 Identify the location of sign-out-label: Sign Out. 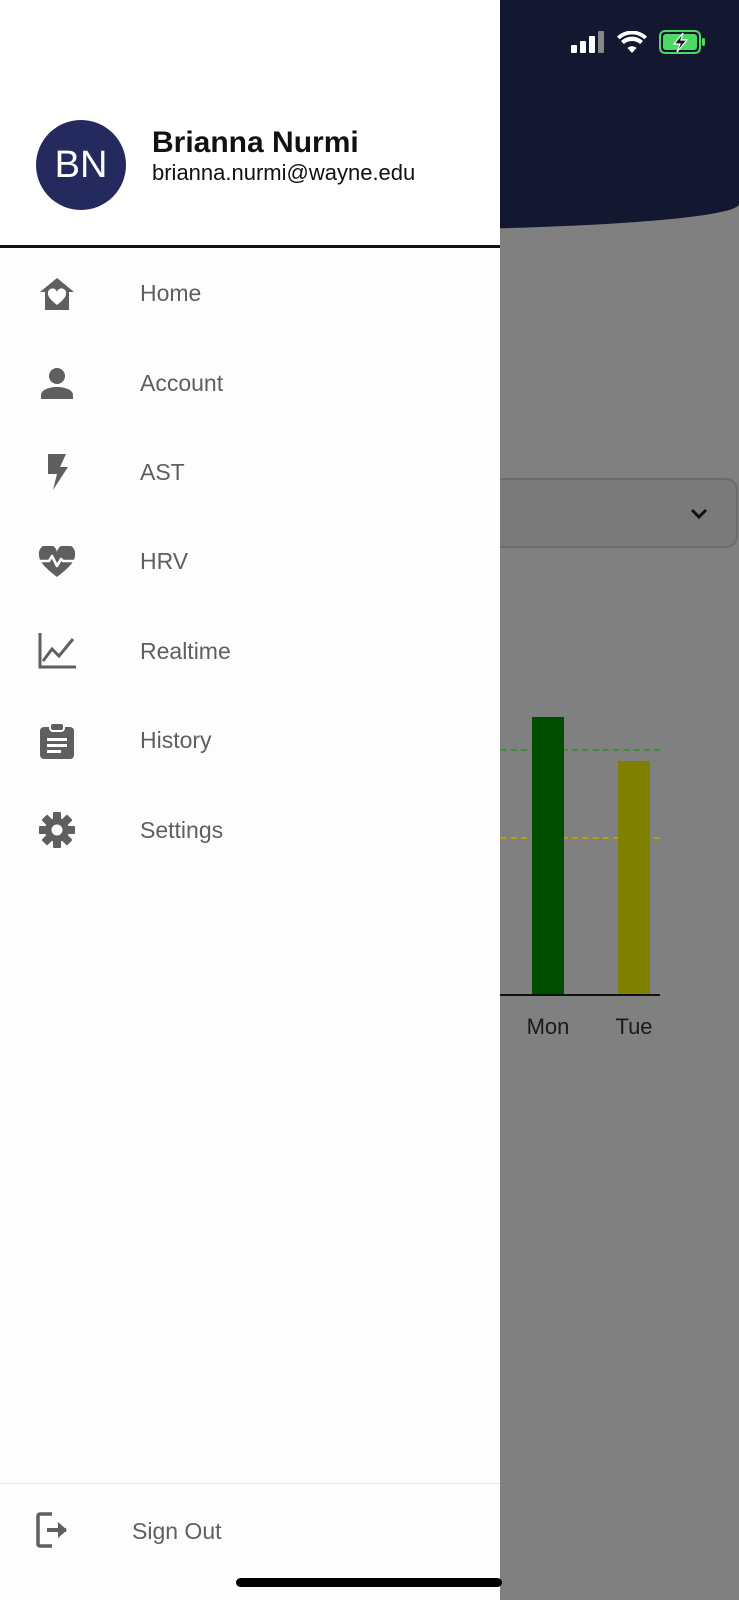
(177, 1531).